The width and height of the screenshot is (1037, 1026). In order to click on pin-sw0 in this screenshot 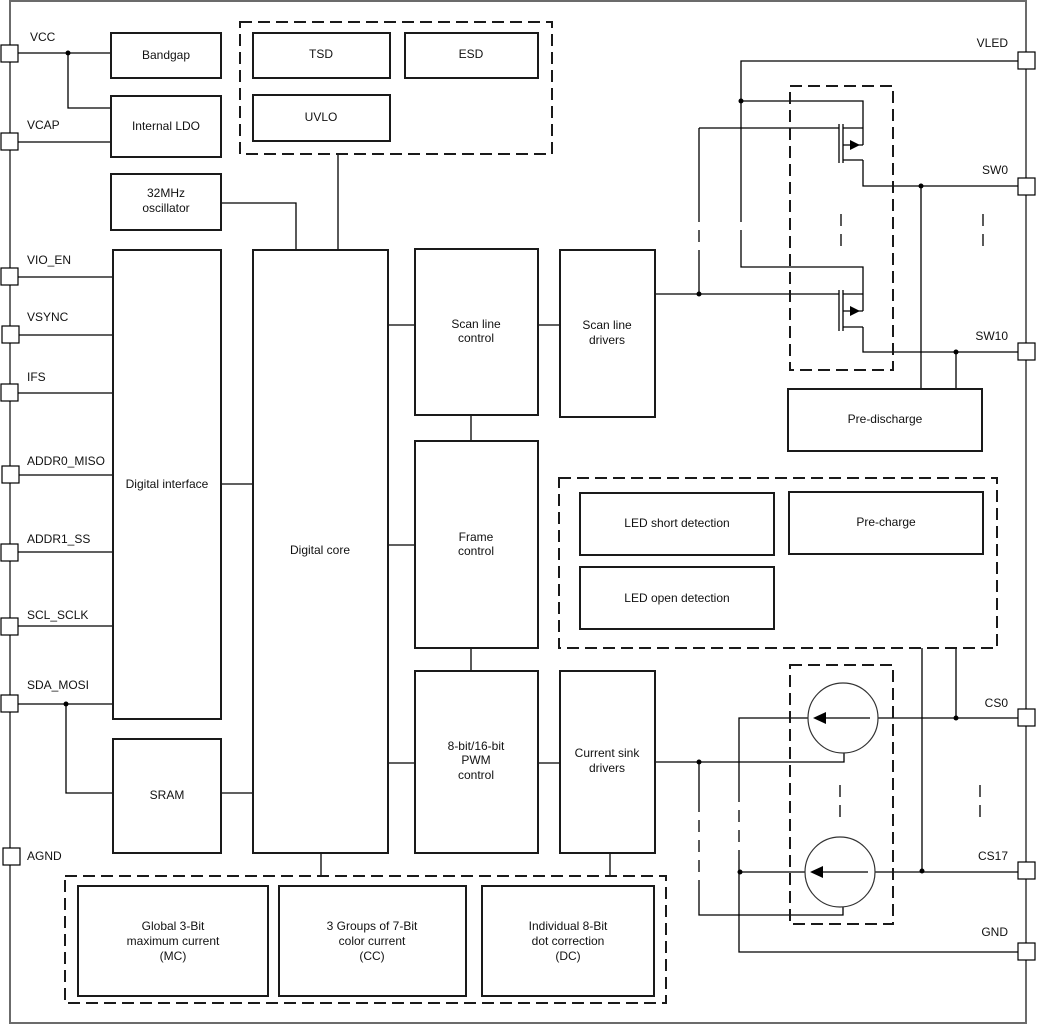, I will do `click(1026, 186)`.